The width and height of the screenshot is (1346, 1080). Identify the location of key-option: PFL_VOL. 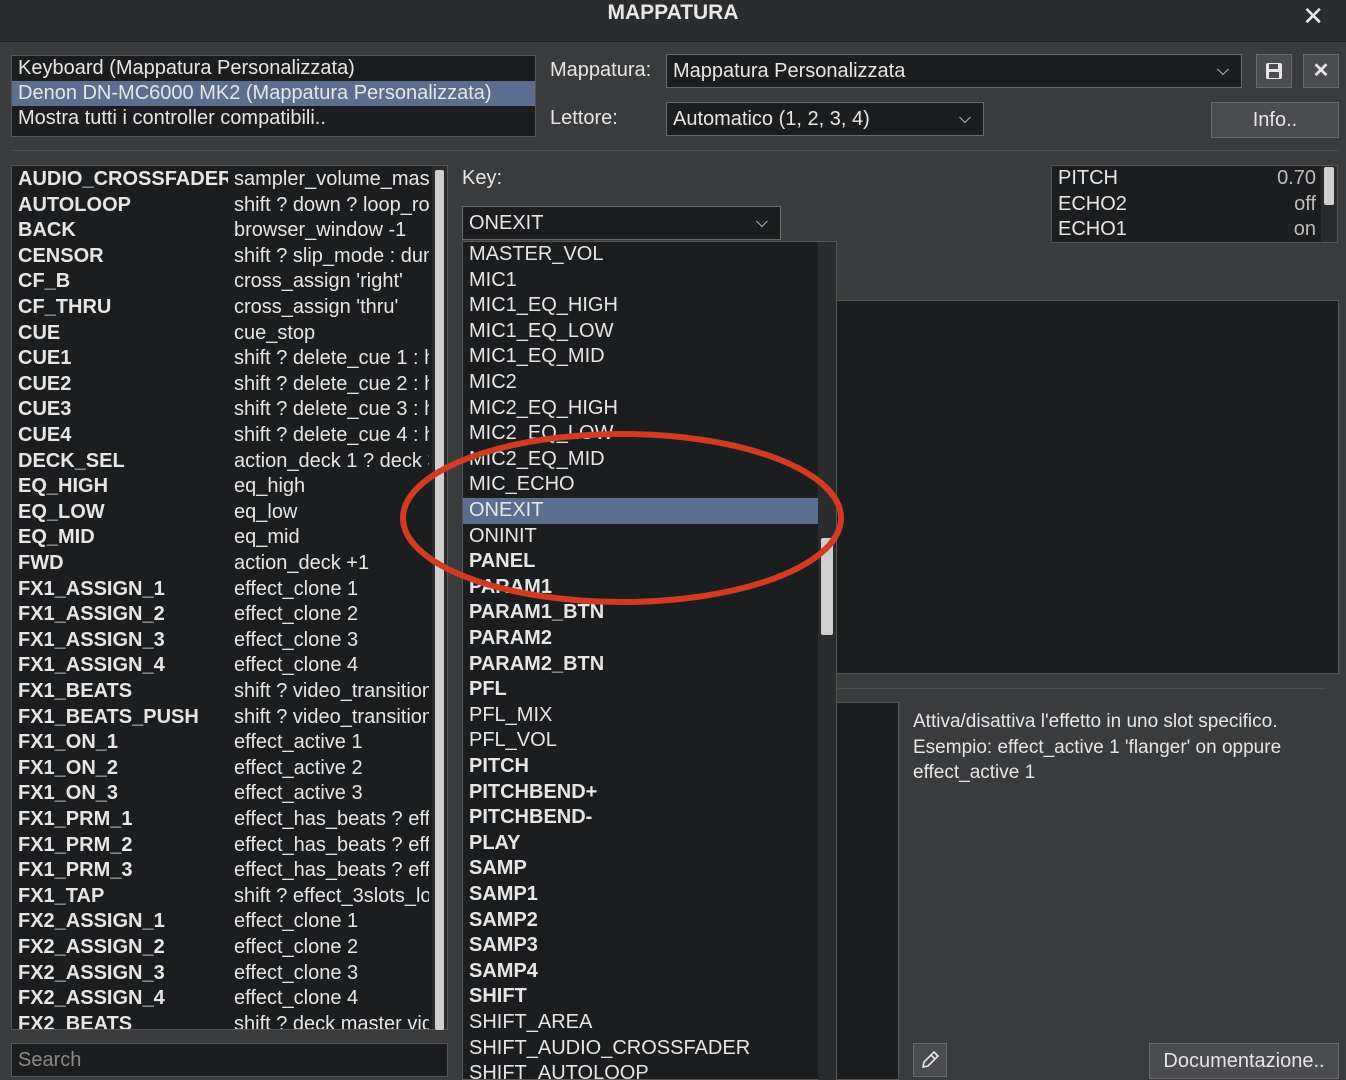
(641, 741).